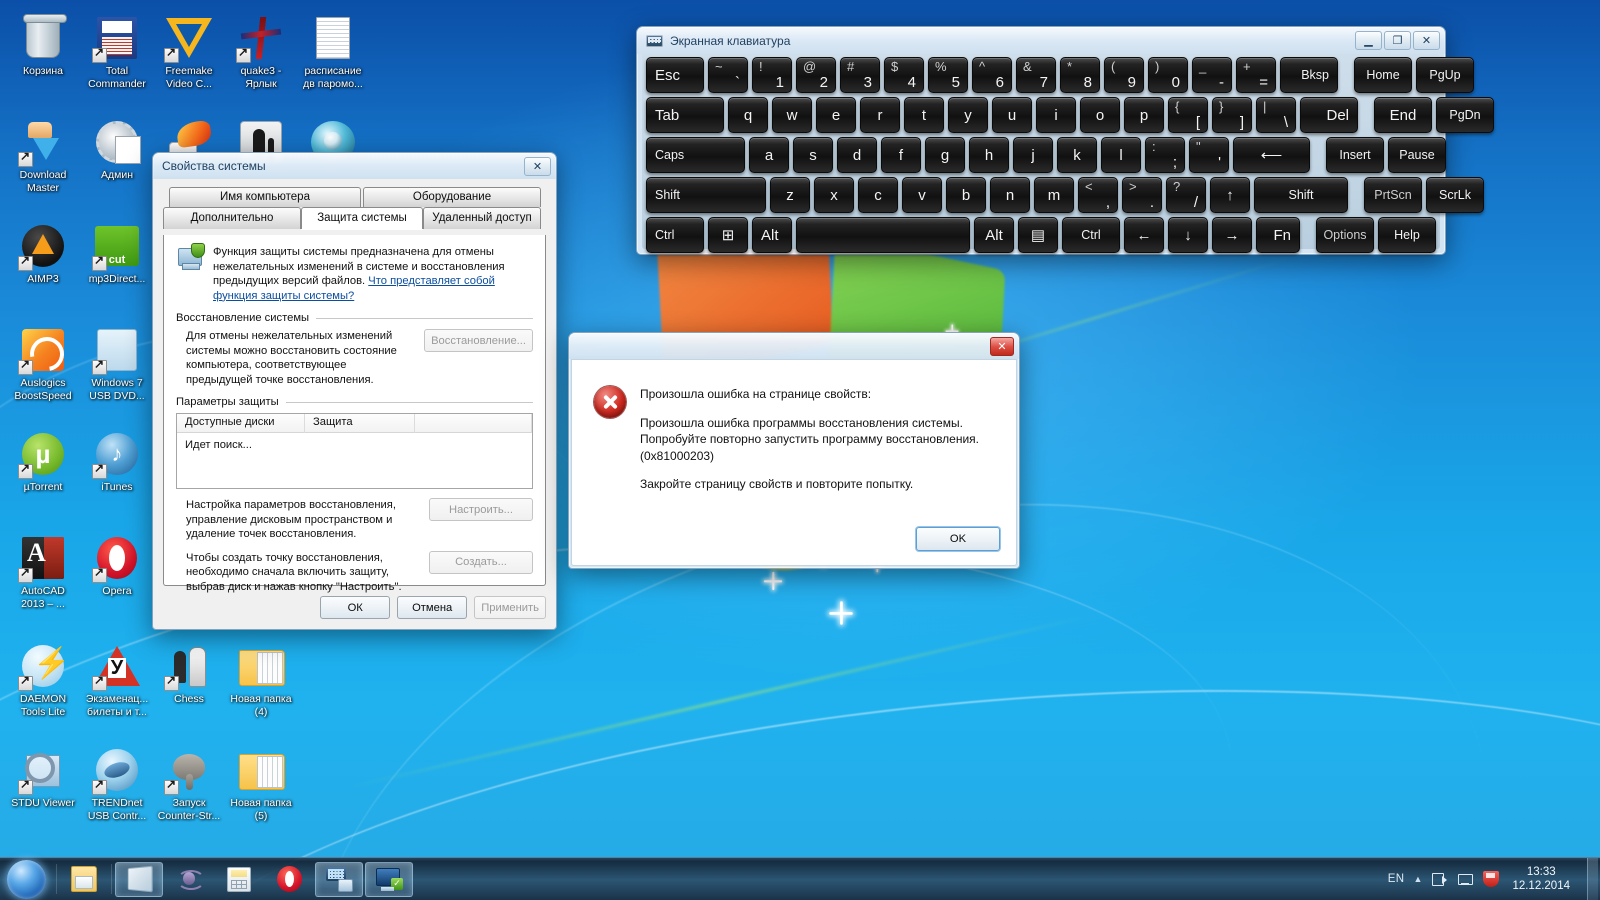 This screenshot has height=900, width=1600. Describe the element at coordinates (289, 879) in the screenshot. I see `taskbar-button-opera` at that location.